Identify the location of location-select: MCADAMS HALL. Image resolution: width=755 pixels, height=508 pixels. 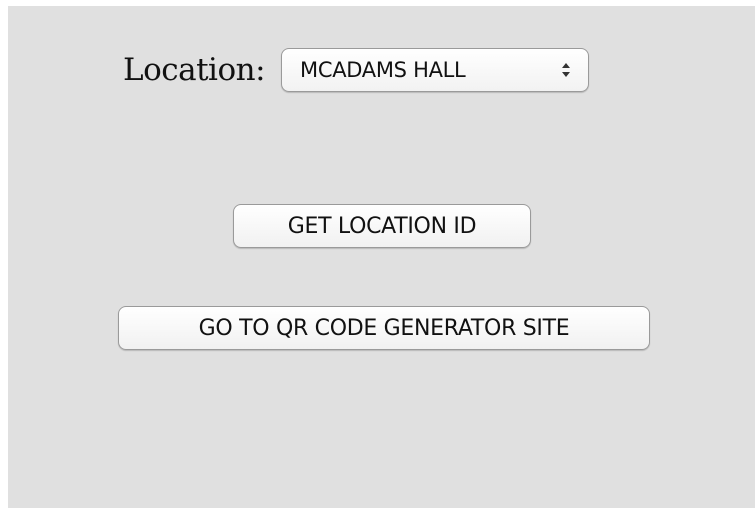
(435, 70).